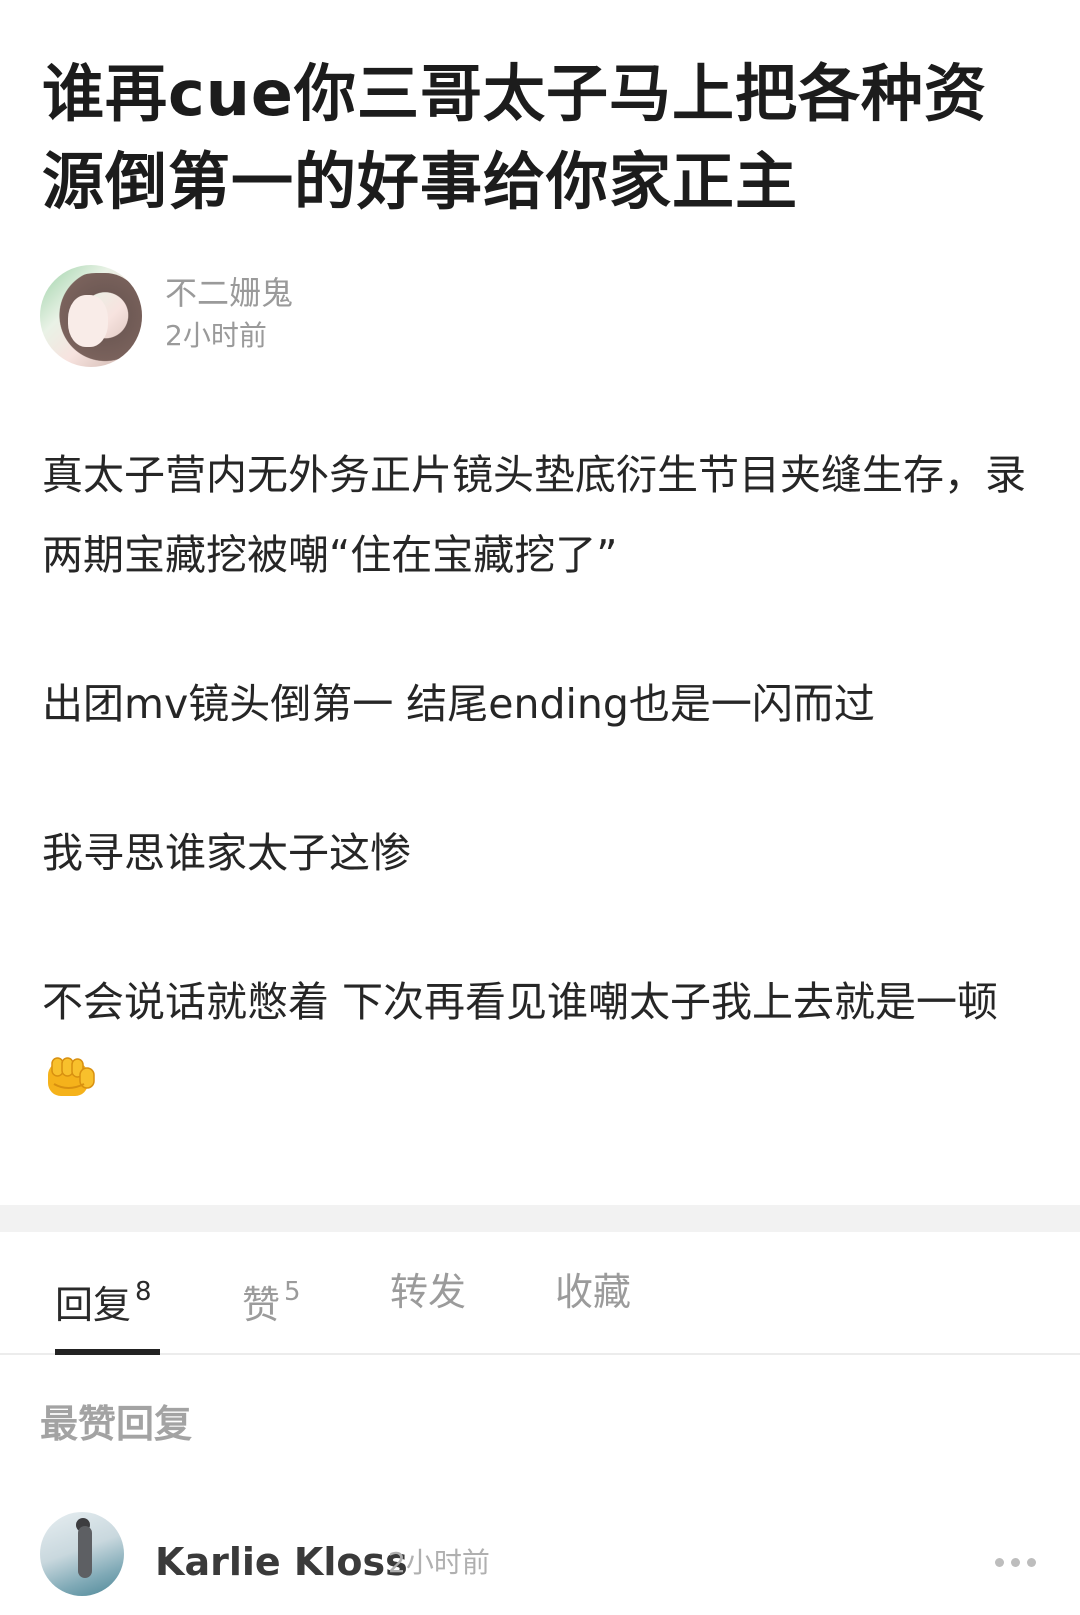  Describe the element at coordinates (292, 1292) in the screenshot. I see `tab-likes-count: 5` at that location.